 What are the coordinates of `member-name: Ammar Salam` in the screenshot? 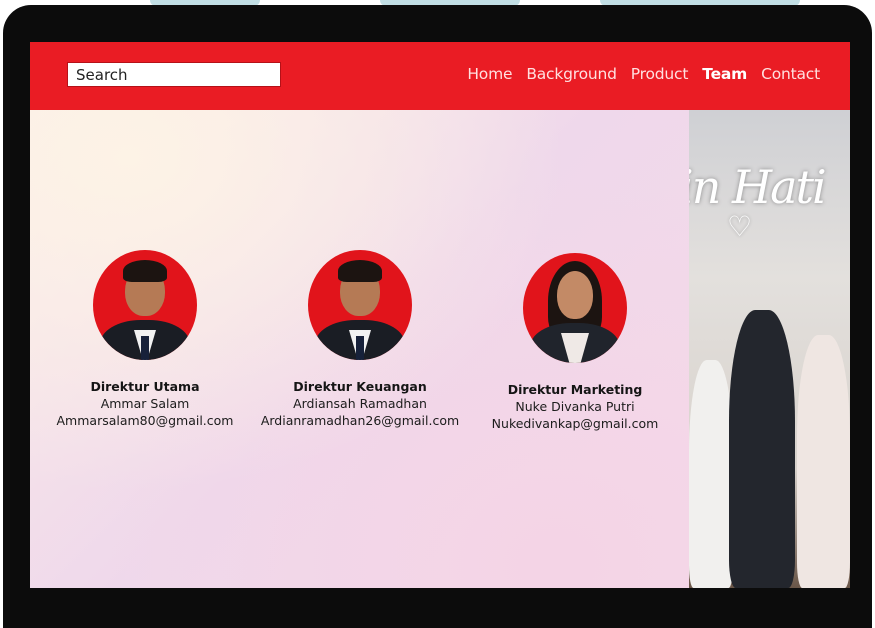 It's located at (145, 403).